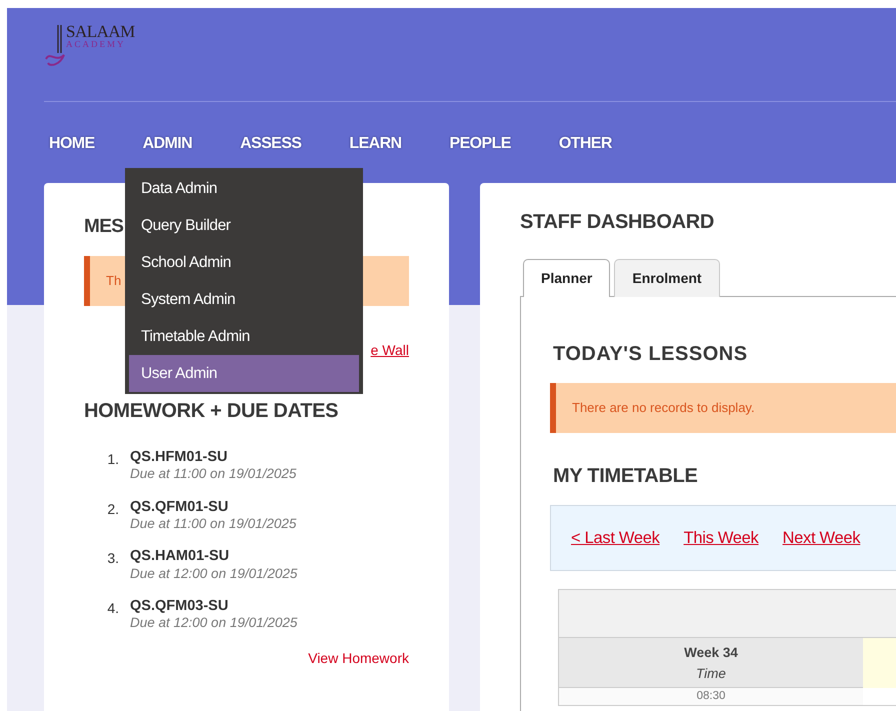 The image size is (896, 711). What do you see at coordinates (244, 299) in the screenshot?
I see `menu-item: System Admin` at bounding box center [244, 299].